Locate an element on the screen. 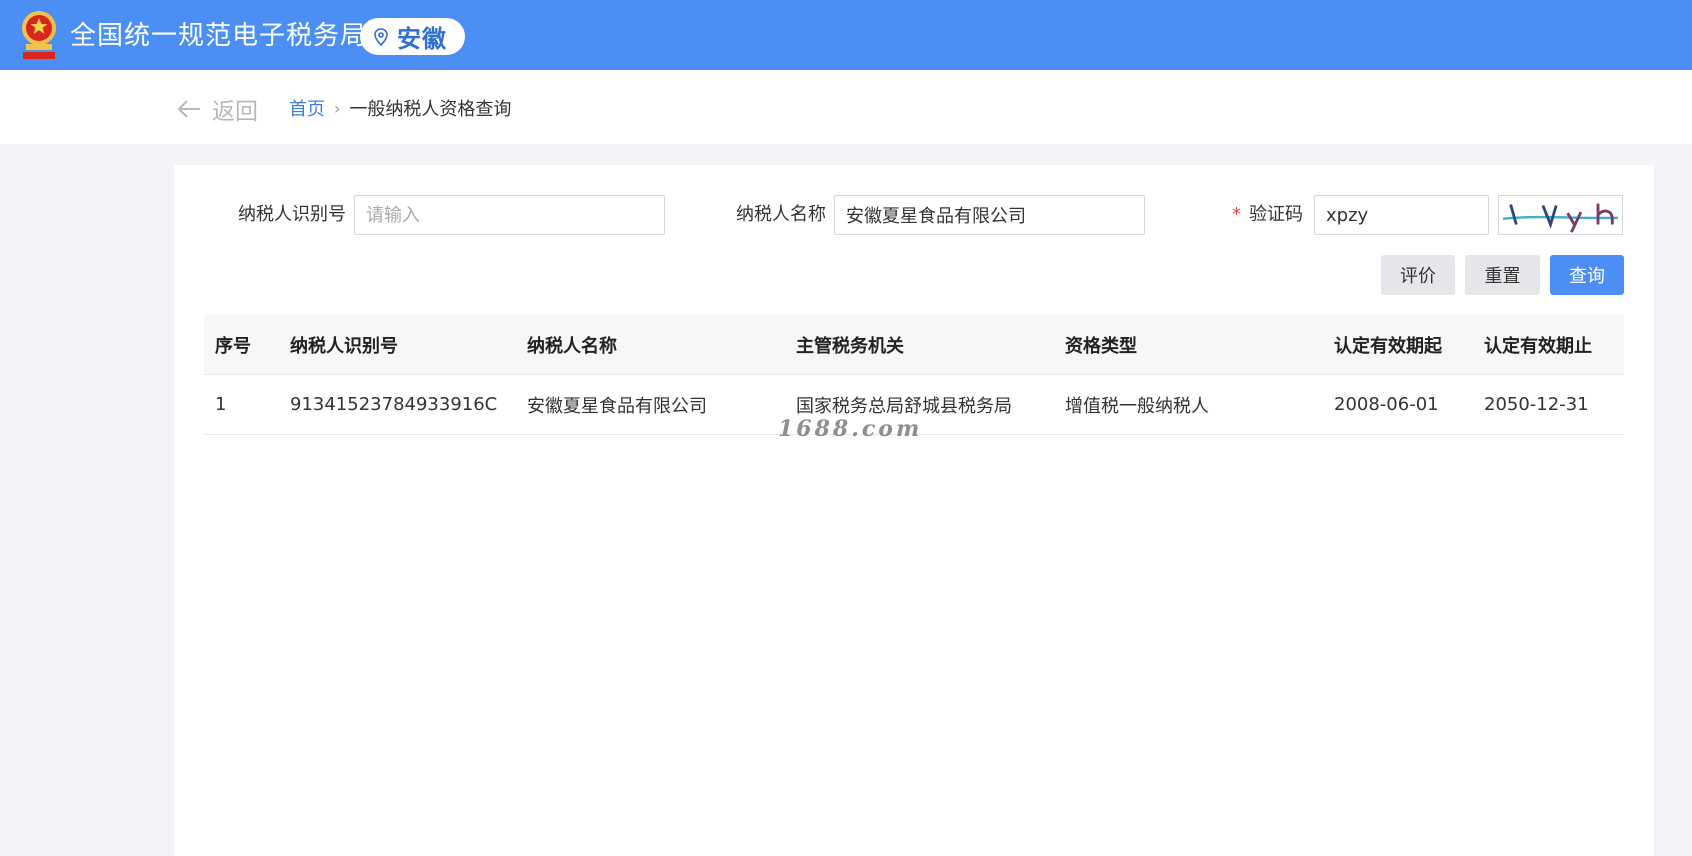 The image size is (1692, 856). header-cell-qualification-type: 资格类型 is located at coordinates (1101, 346).